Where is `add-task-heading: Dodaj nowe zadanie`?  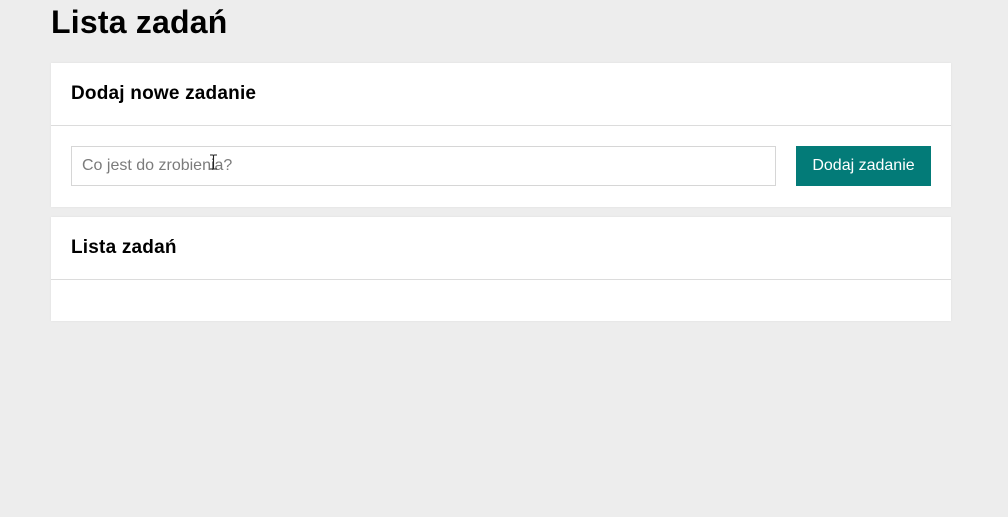
add-task-heading: Dodaj nowe zadanie is located at coordinates (164, 93).